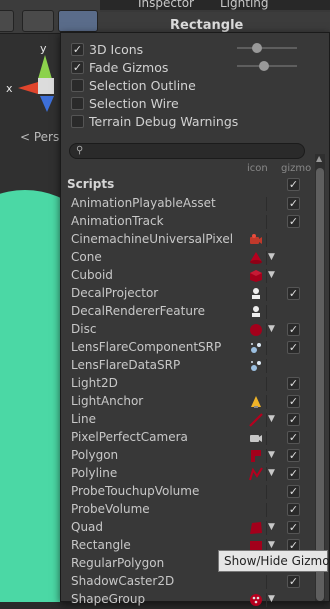 This screenshot has width=330, height=609. I want to click on object-name-field: Rectangle, so click(206, 25).